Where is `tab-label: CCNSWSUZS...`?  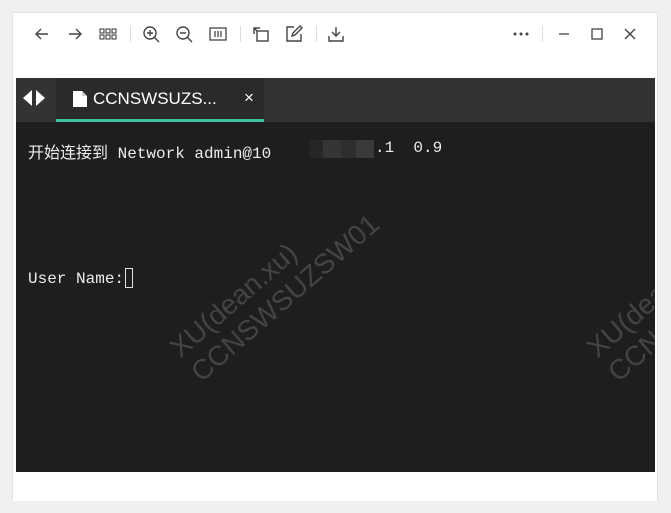
tab-label: CCNSWSUZS... is located at coordinates (155, 98).